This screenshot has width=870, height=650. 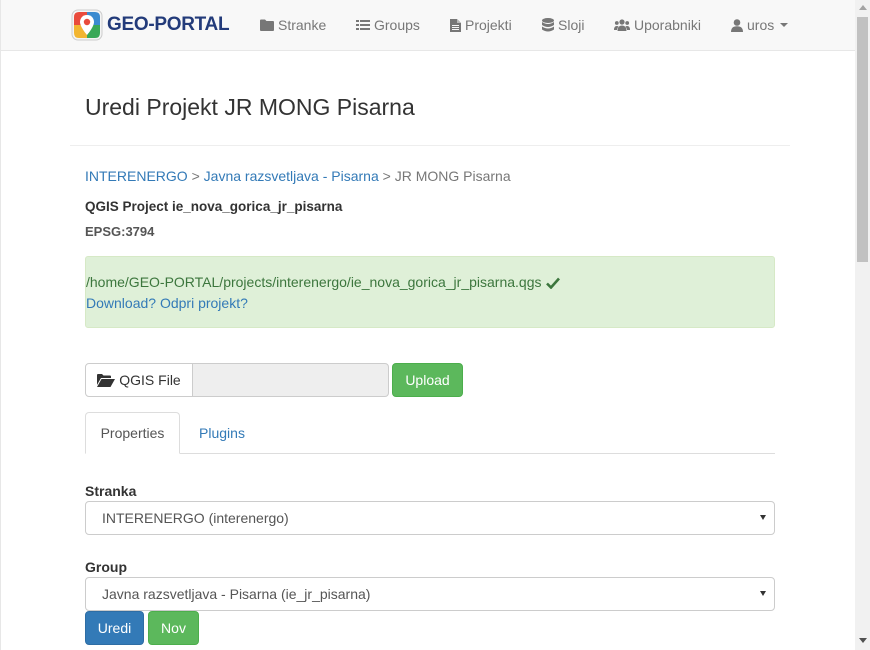 I want to click on scroll-down-arrow-icon, so click(x=863, y=640).